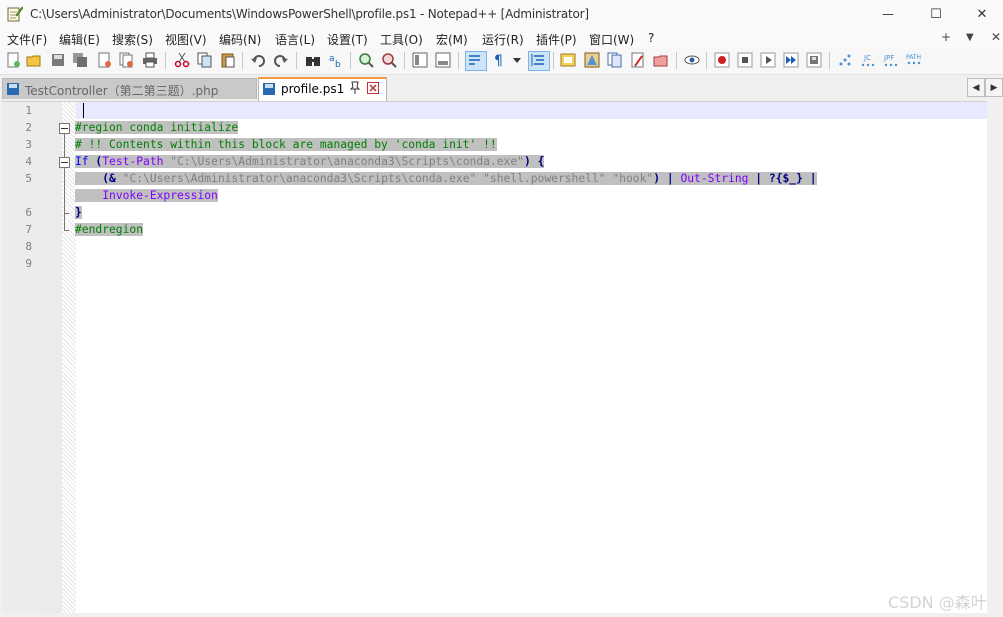 The width and height of the screenshot is (1003, 617). Describe the element at coordinates (58, 60) in the screenshot. I see `save-icon` at that location.